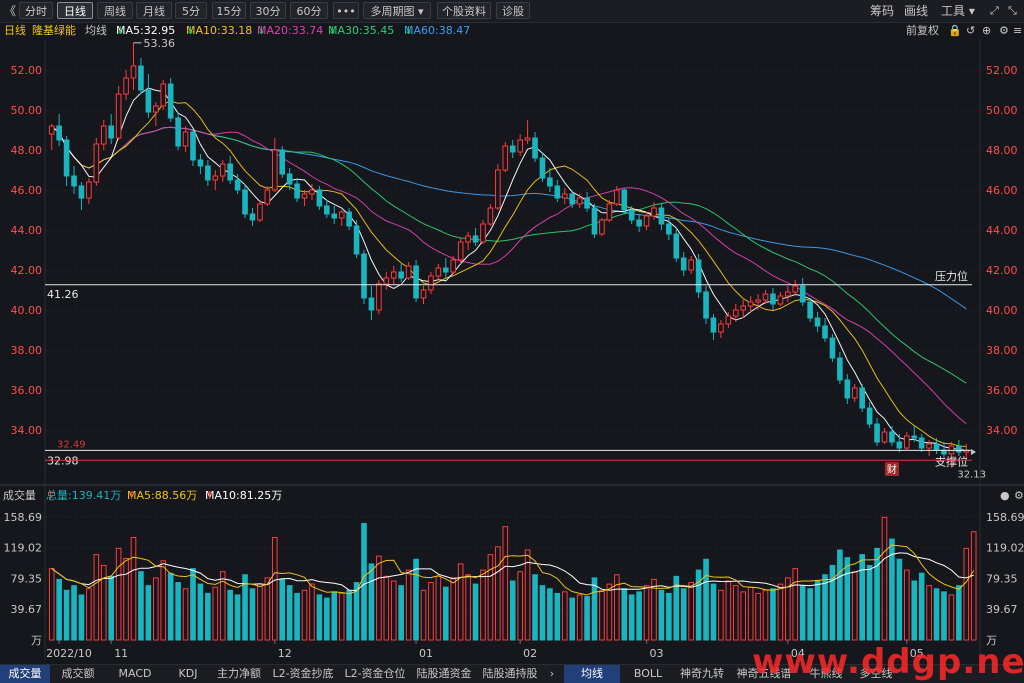 This screenshot has height=683, width=1024. What do you see at coordinates (657, 653) in the screenshot?
I see `x-tick-label: 03` at bounding box center [657, 653].